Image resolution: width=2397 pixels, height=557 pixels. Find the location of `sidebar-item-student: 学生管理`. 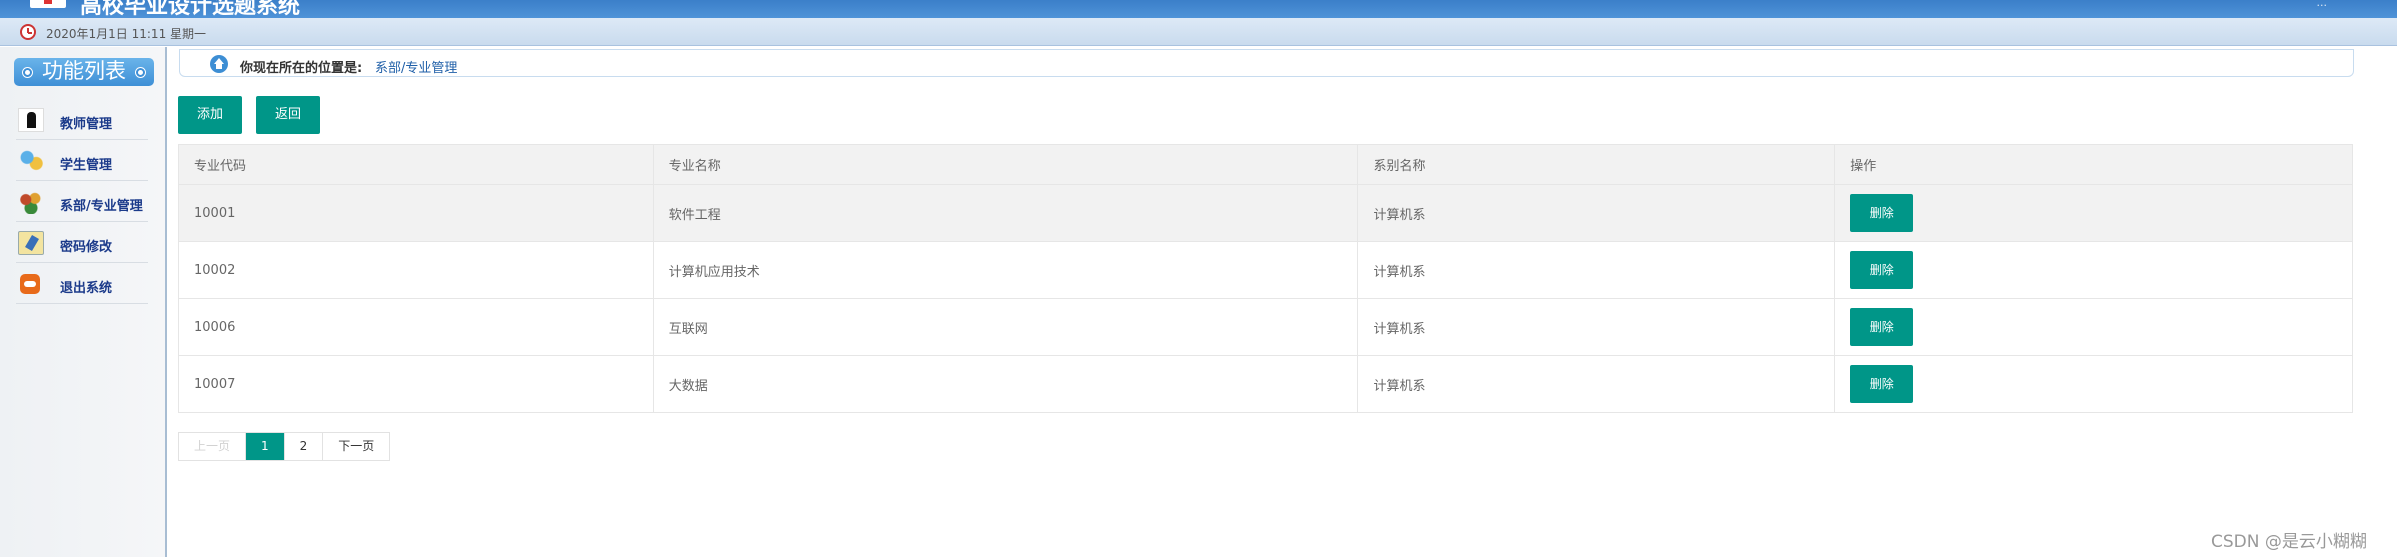

sidebar-item-student: 学生管理 is located at coordinates (82, 161).